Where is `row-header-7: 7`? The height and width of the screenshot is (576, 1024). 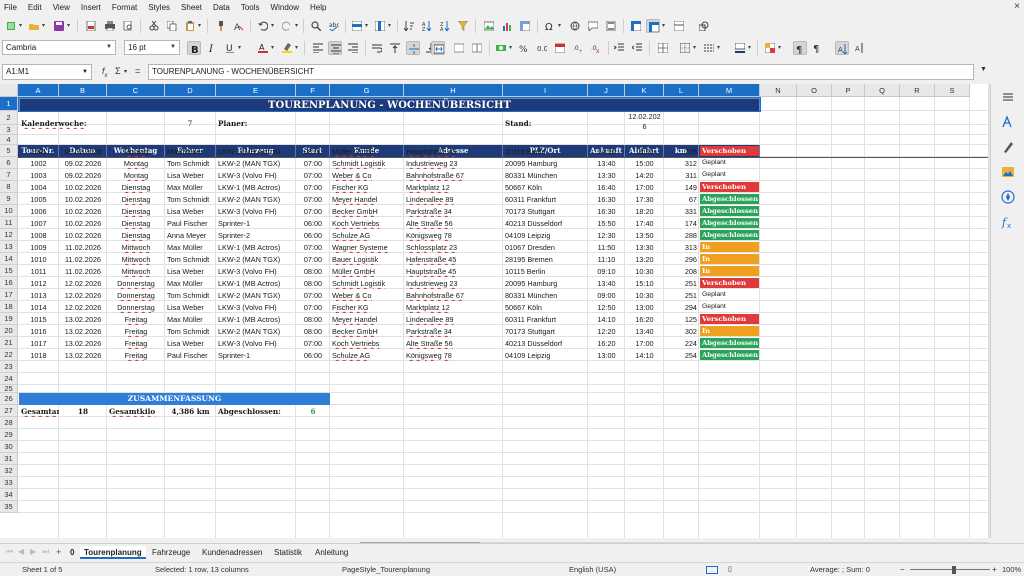
row-header-7: 7 is located at coordinates (9, 175).